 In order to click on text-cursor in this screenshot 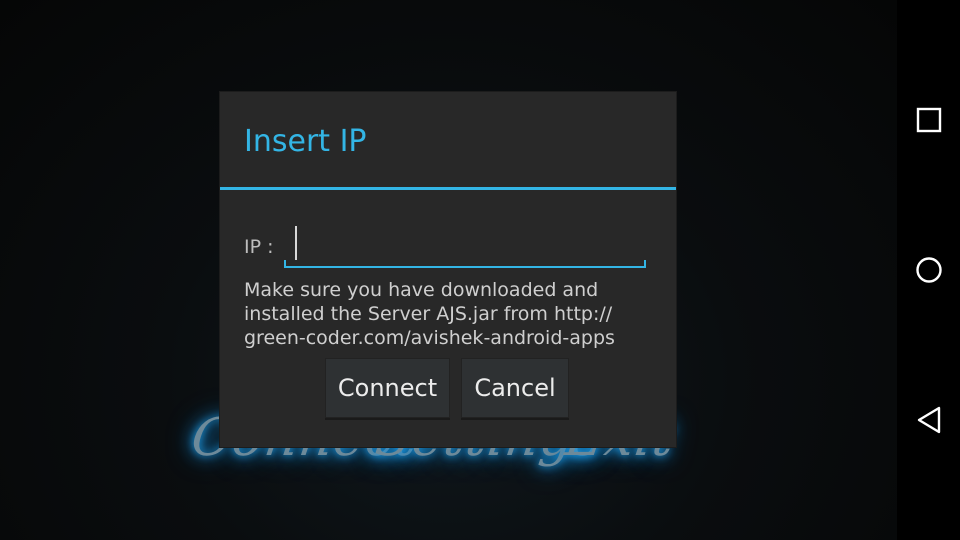, I will do `click(296, 243)`.